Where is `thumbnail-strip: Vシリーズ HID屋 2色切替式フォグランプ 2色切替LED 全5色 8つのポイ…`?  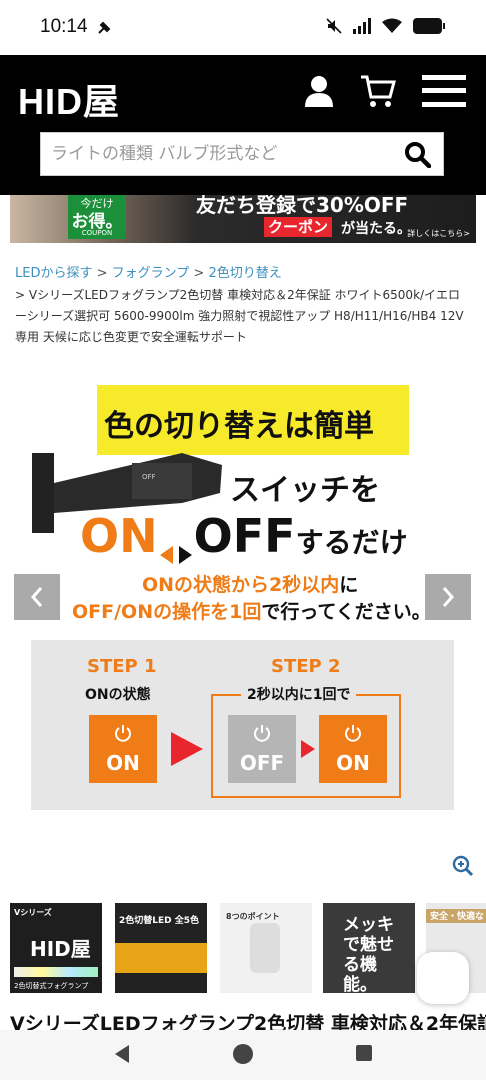 thumbnail-strip: Vシリーズ HID屋 2色切替式フォグランプ 2色切替LED 全5色 8つのポイ… is located at coordinates (248, 948).